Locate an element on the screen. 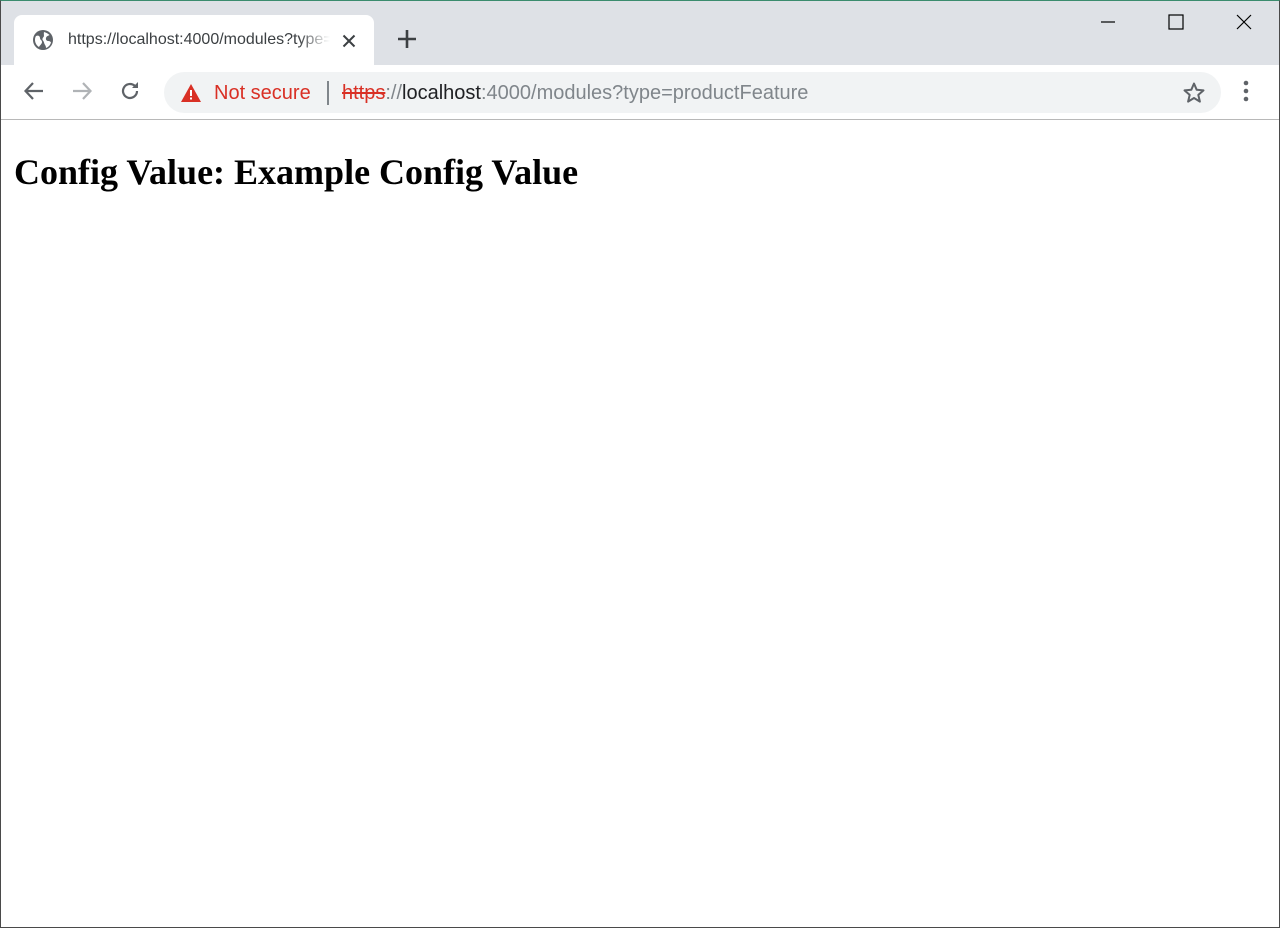 This screenshot has height=928, width=1280. more-vert-icon is located at coordinates (1246, 93).